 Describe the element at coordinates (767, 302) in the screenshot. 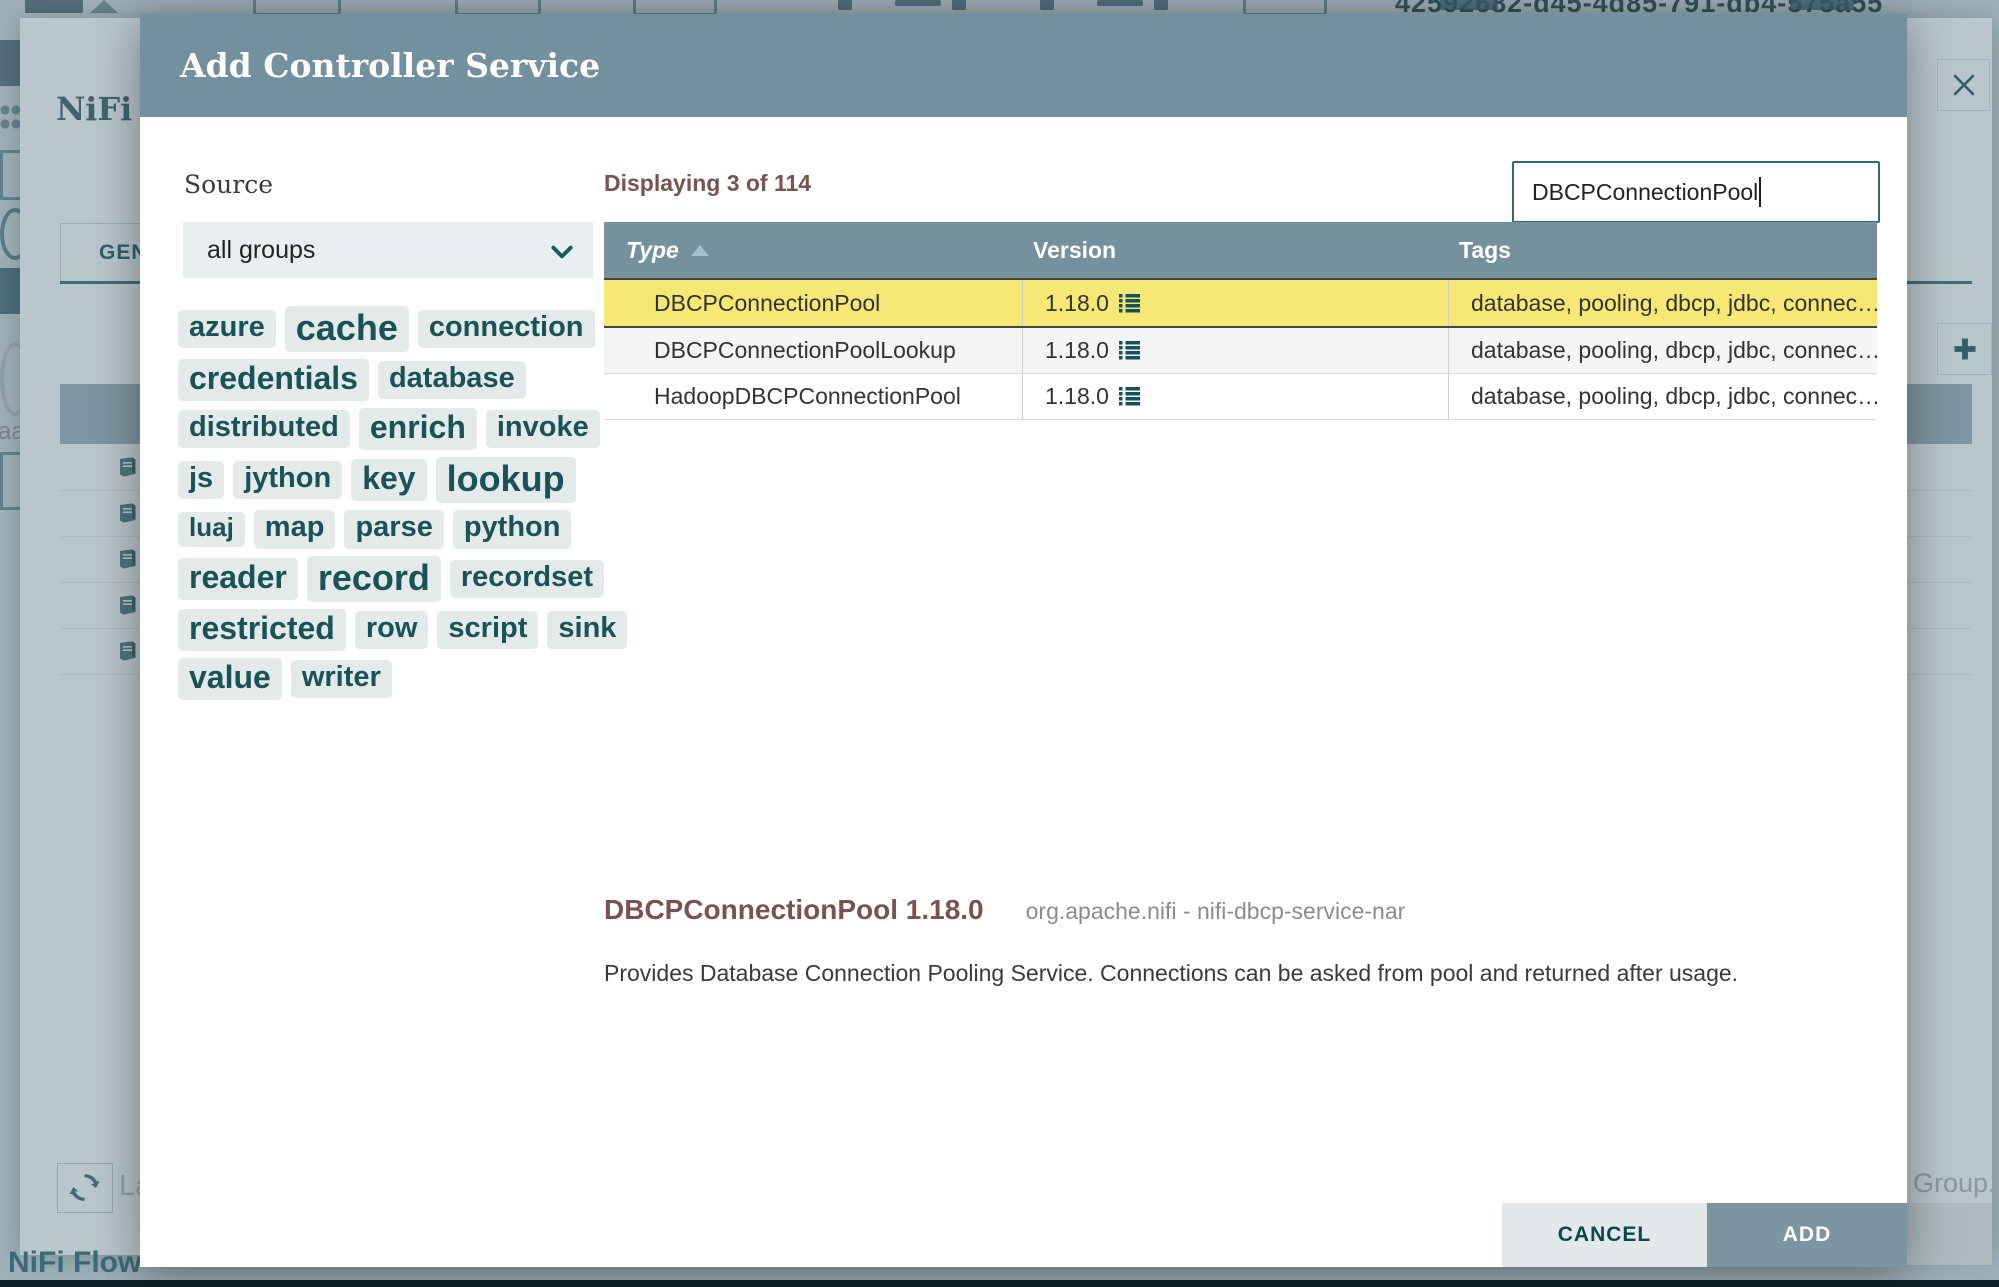

I see `service-type: DBCPConnectionPool` at that location.